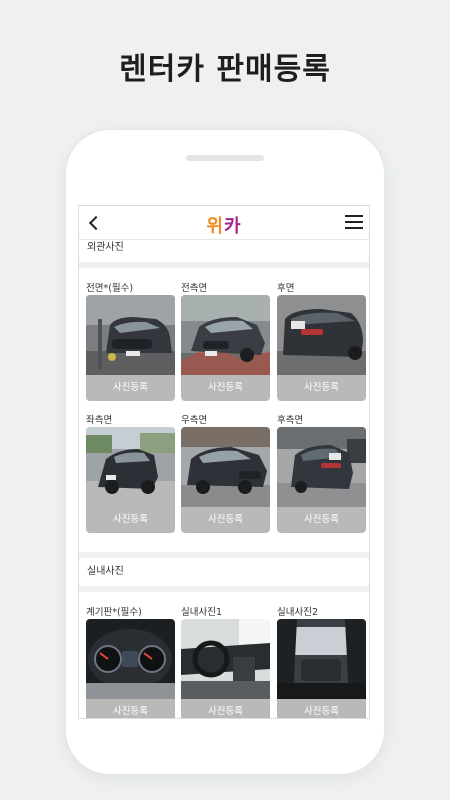 The height and width of the screenshot is (800, 450). What do you see at coordinates (105, 571) in the screenshot?
I see `interior-section-title: 실내사진` at bounding box center [105, 571].